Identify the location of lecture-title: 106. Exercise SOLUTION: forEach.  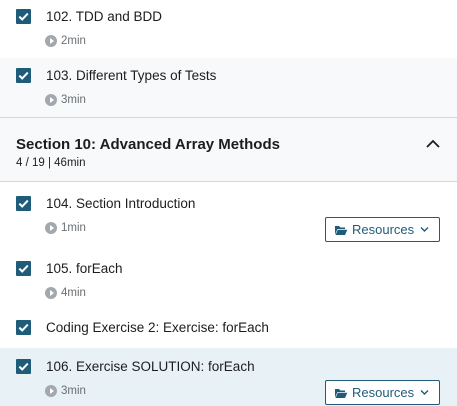
(150, 366).